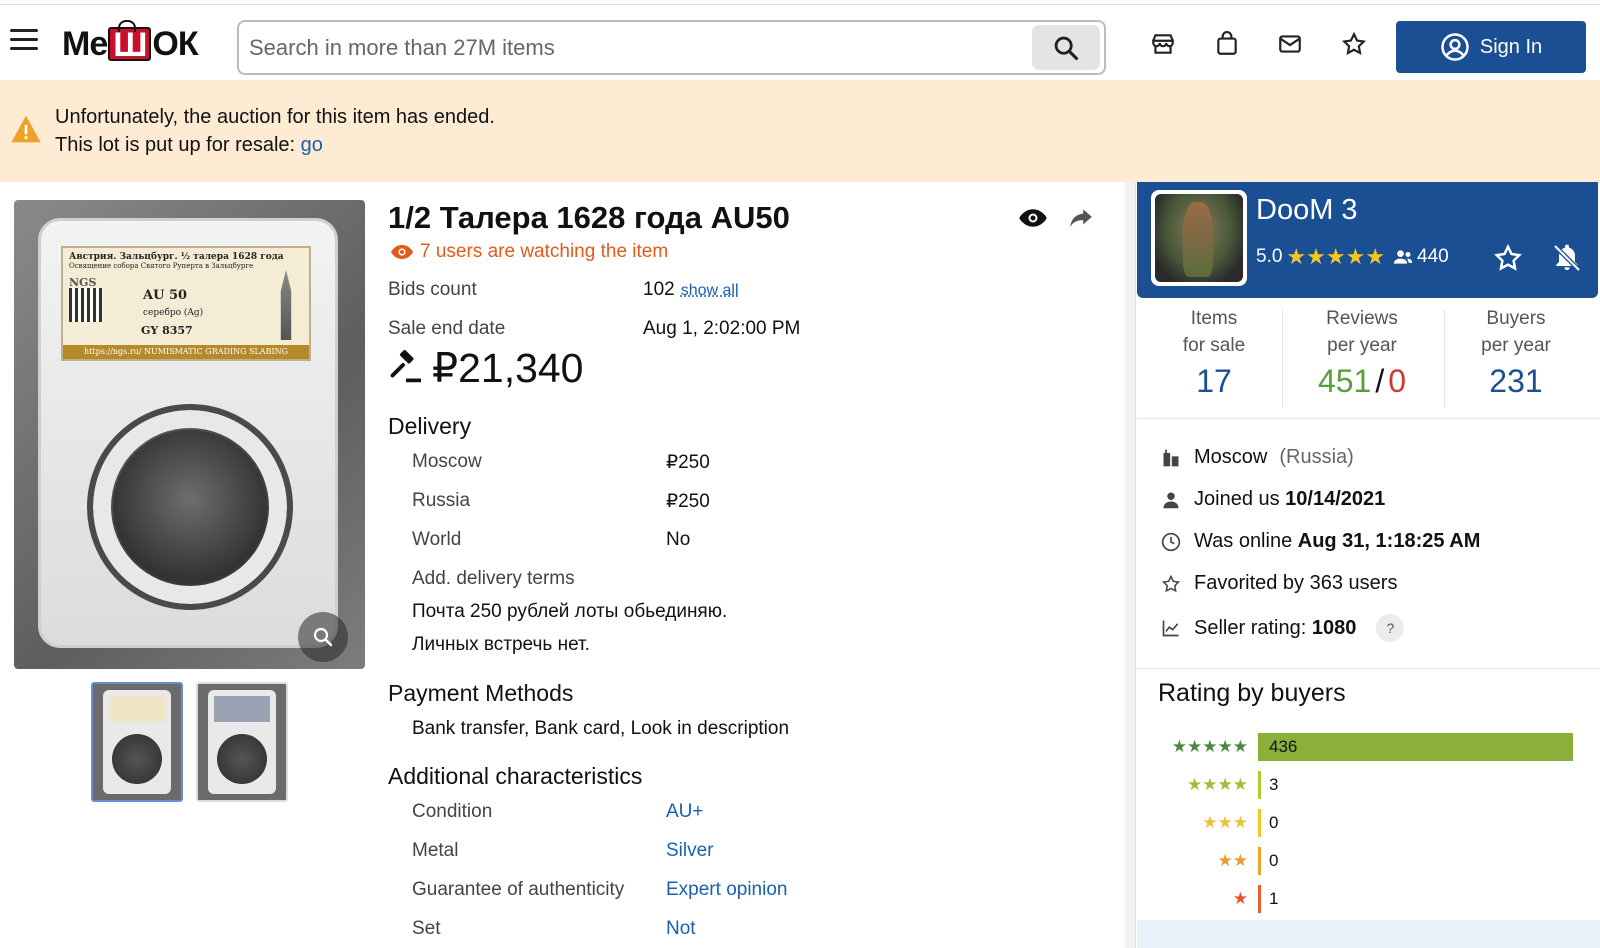 The width and height of the screenshot is (1600, 948). I want to click on rating-help-button: ?, so click(1390, 628).